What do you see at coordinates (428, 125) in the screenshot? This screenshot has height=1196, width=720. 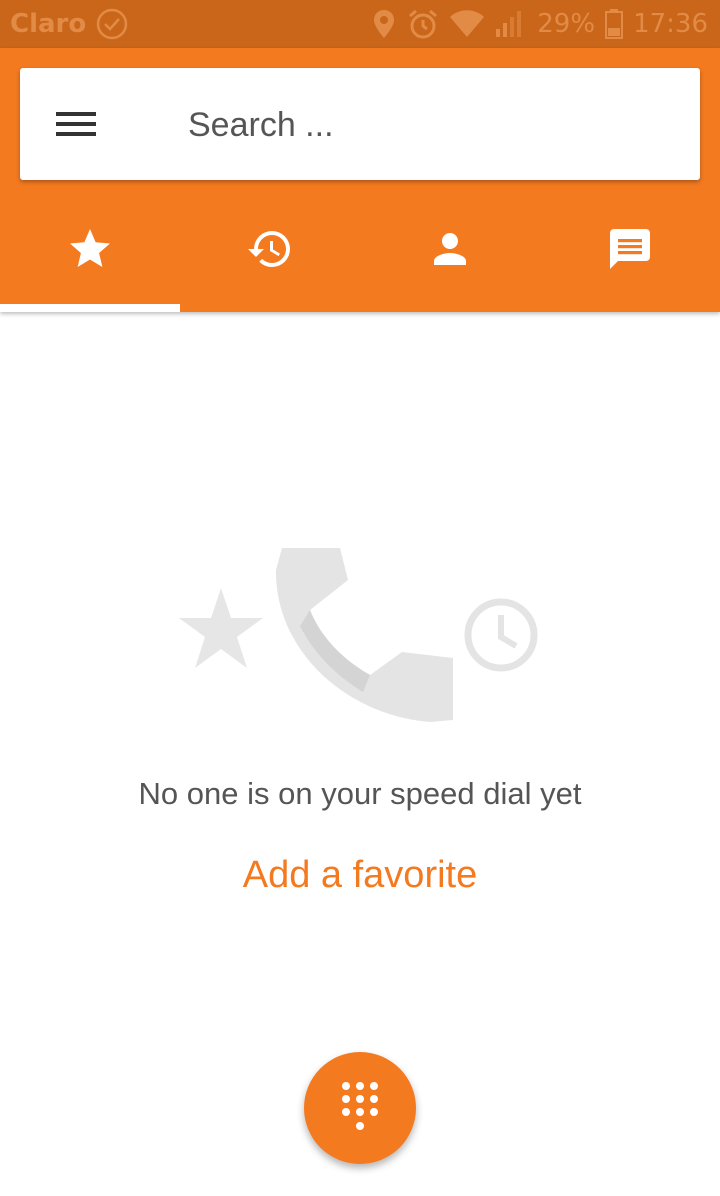 I see `search-input` at bounding box center [428, 125].